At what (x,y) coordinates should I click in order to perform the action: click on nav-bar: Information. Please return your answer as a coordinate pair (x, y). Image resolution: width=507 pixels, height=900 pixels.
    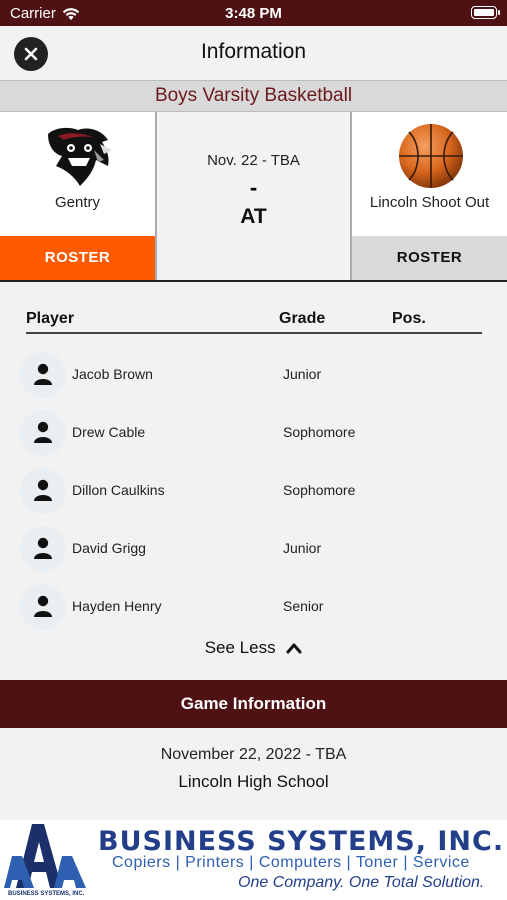
    Looking at the image, I should click on (253, 53).